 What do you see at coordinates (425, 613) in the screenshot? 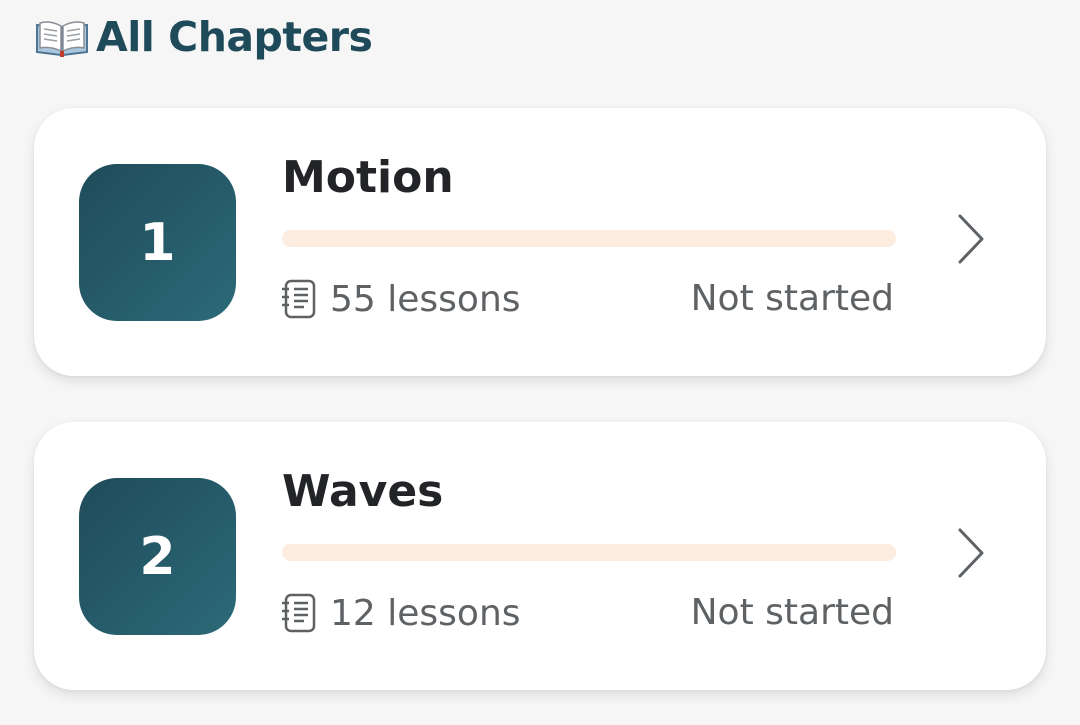
I see `lesson-count-text: 12 lessons` at bounding box center [425, 613].